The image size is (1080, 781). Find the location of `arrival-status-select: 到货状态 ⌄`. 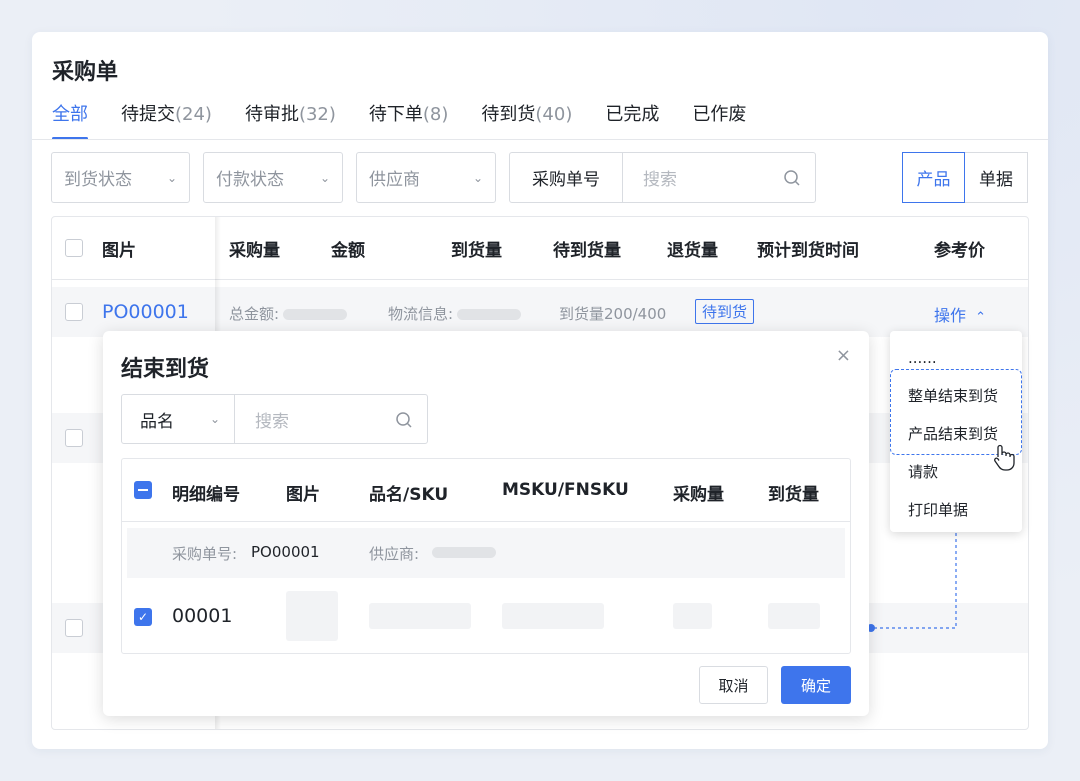

arrival-status-select: 到货状态 ⌄ is located at coordinates (120, 177).